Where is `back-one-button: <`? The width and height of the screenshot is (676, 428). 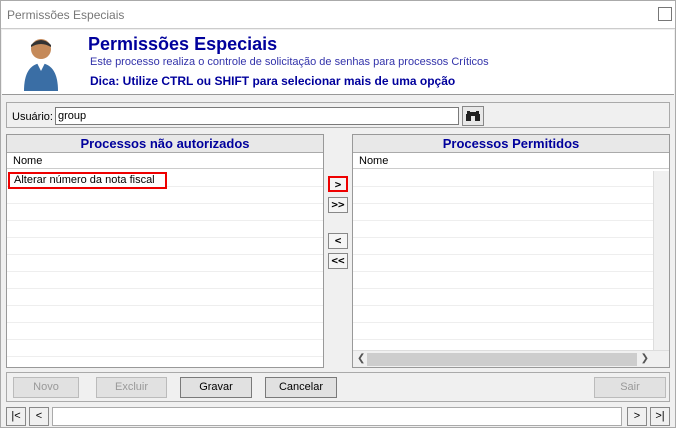 back-one-button: < is located at coordinates (338, 241).